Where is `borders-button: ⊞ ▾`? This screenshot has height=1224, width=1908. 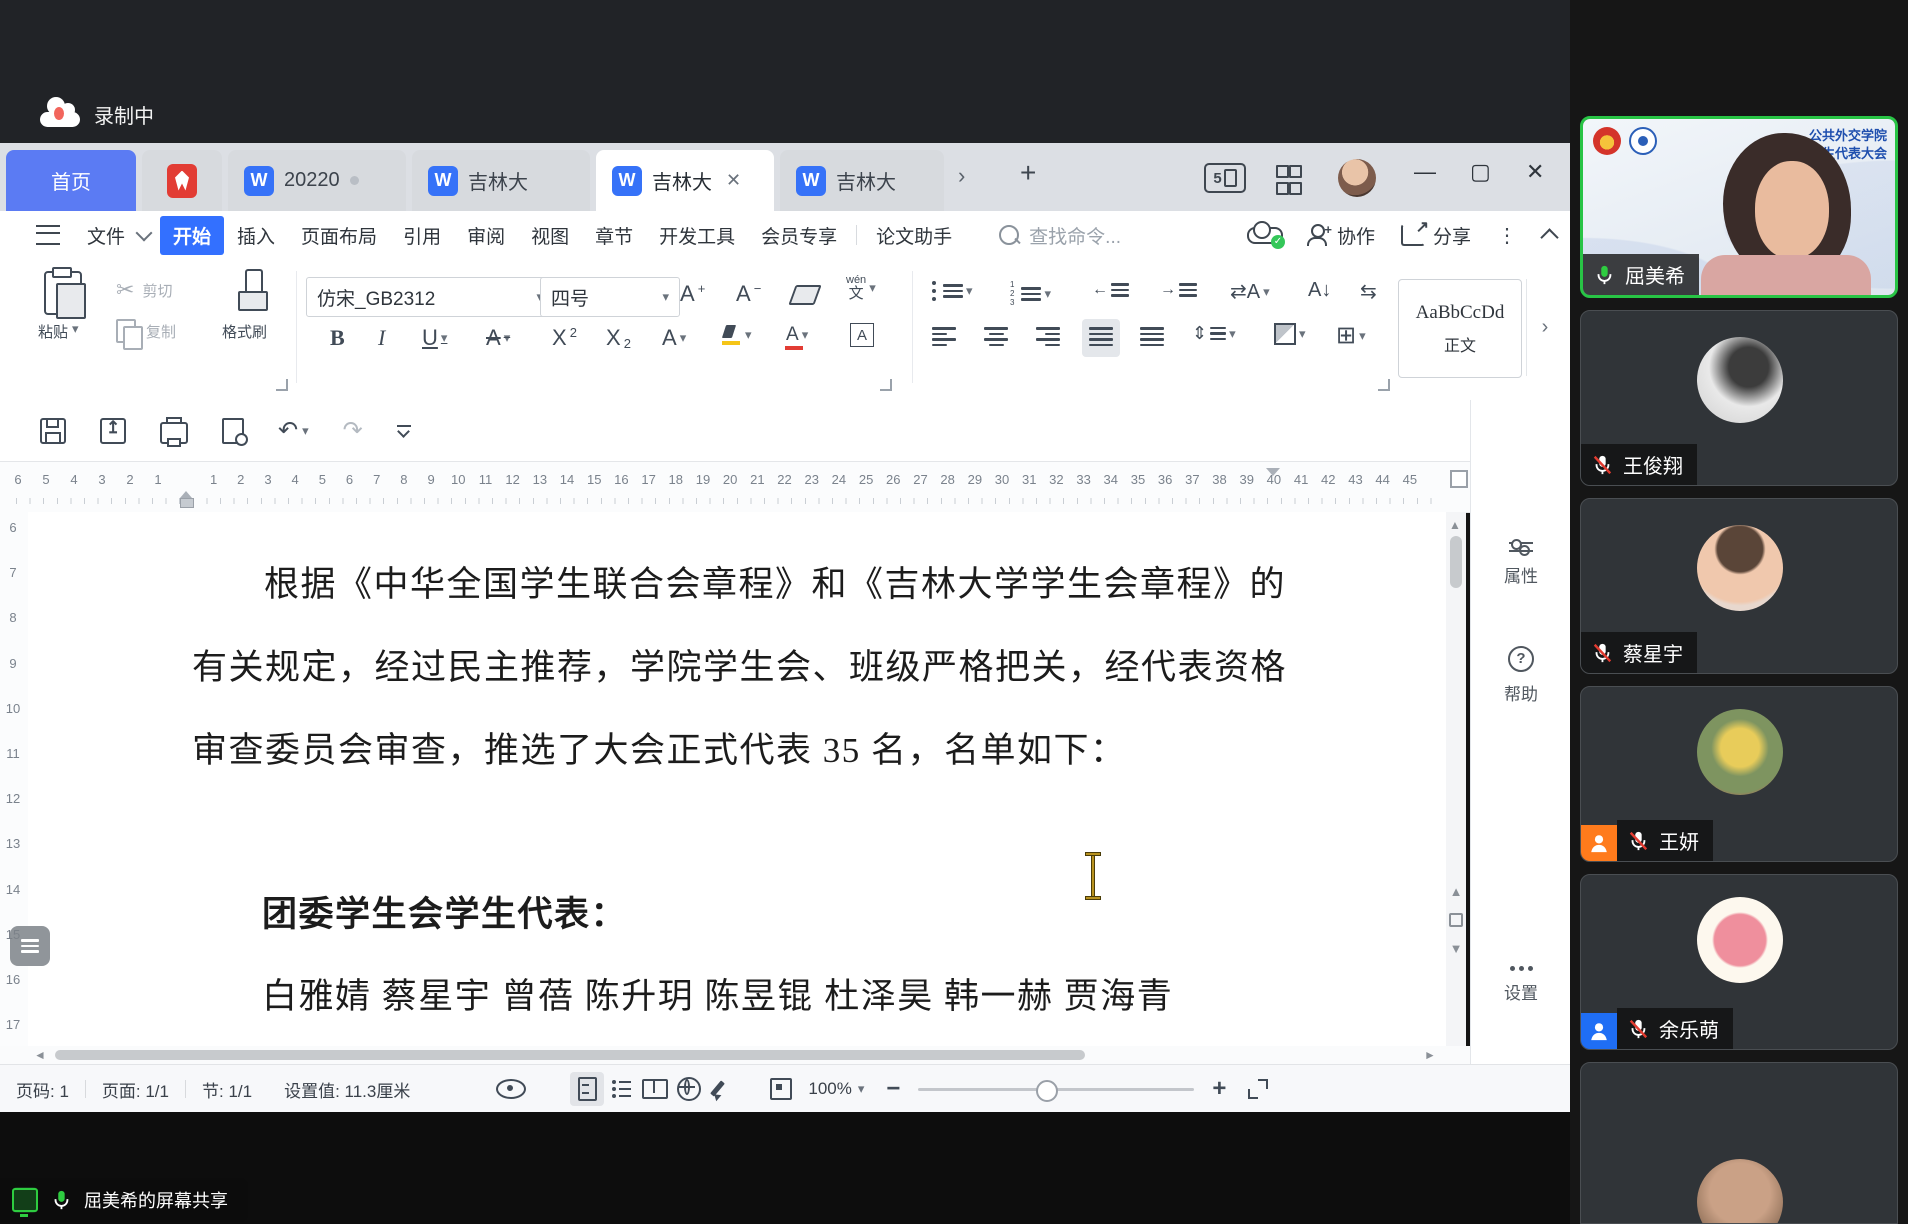
borders-button: ⊞ ▾ is located at coordinates (1351, 335).